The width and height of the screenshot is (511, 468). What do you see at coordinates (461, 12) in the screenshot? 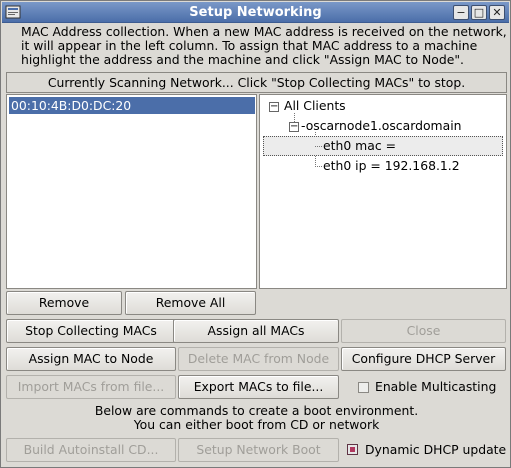
I see `minimize-button: −` at bounding box center [461, 12].